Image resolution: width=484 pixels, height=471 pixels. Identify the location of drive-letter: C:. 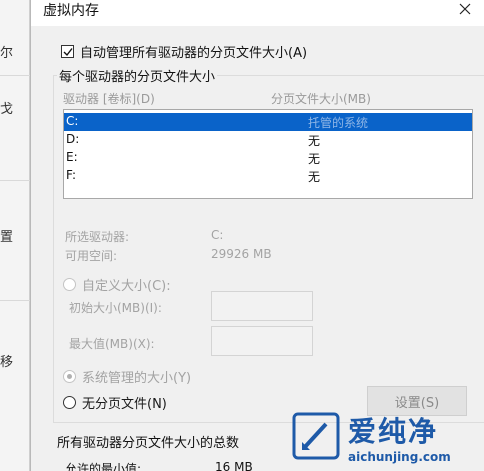
(72, 121).